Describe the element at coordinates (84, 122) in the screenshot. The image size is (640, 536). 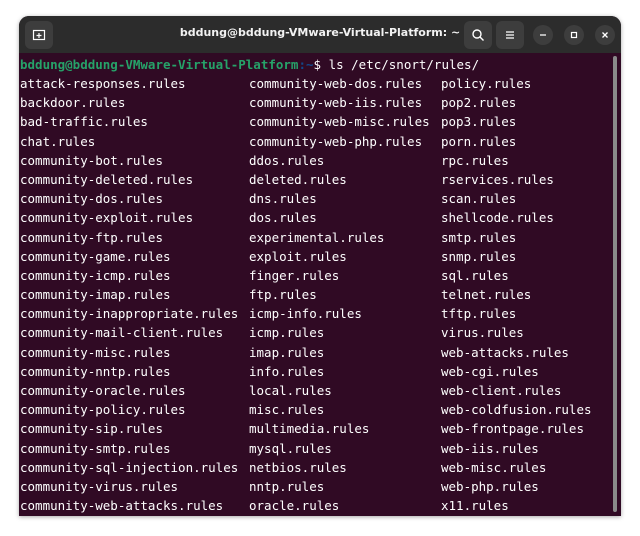
I see `file-name: bad-traffic.rules` at that location.